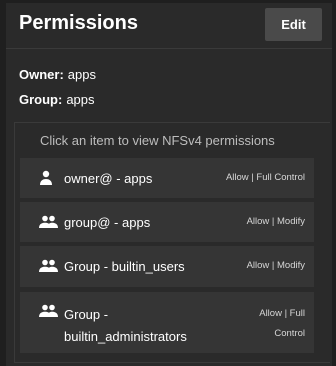  I want to click on group-value: apps, so click(80, 99).